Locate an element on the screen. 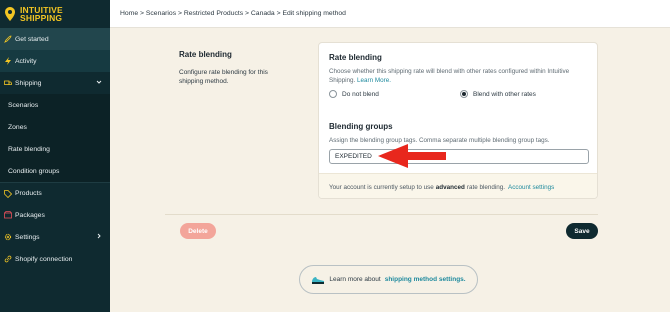  sidebar-item-label: Shopify connection is located at coordinates (44, 259).